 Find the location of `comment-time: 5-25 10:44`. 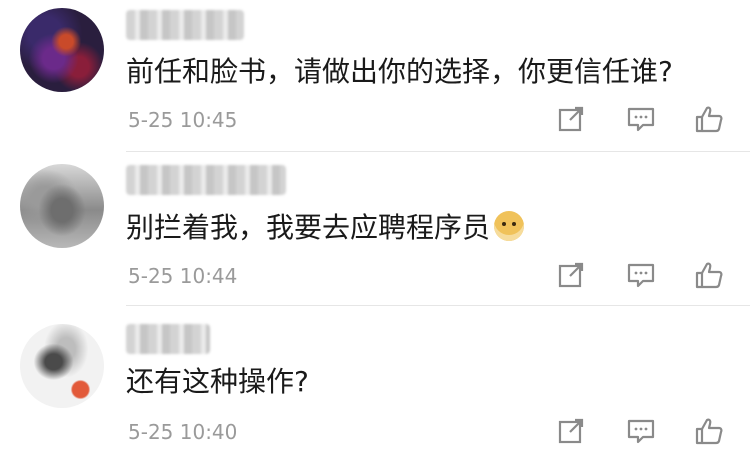

comment-time: 5-25 10:44 is located at coordinates (183, 276).